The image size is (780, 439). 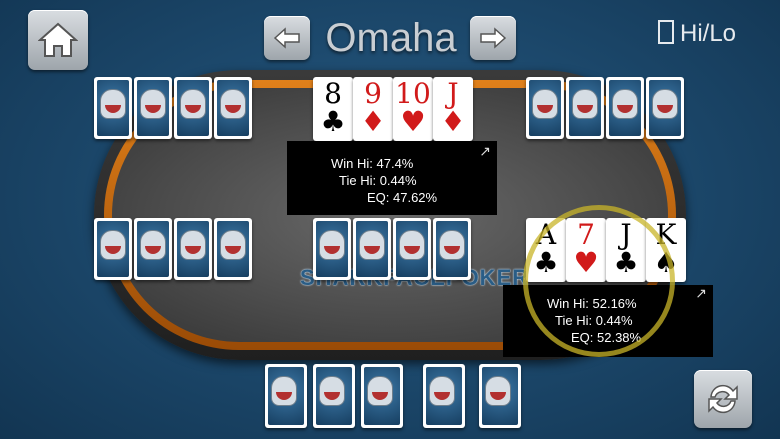 What do you see at coordinates (666, 32) in the screenshot?
I see `hilo-checkbox` at bounding box center [666, 32].